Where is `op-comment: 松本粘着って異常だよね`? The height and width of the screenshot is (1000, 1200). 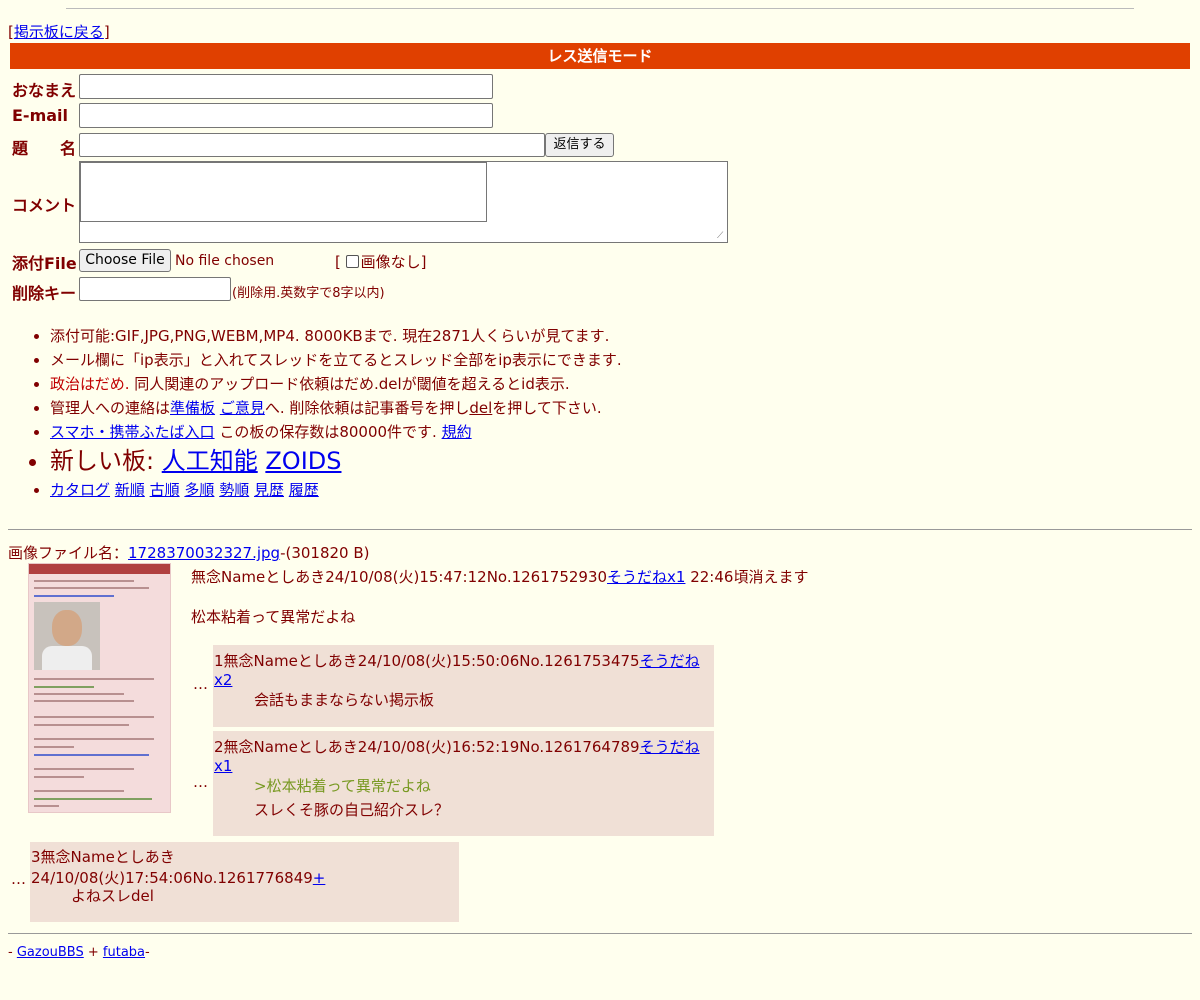
op-comment: 松本粘着って異常だよね is located at coordinates (273, 617).